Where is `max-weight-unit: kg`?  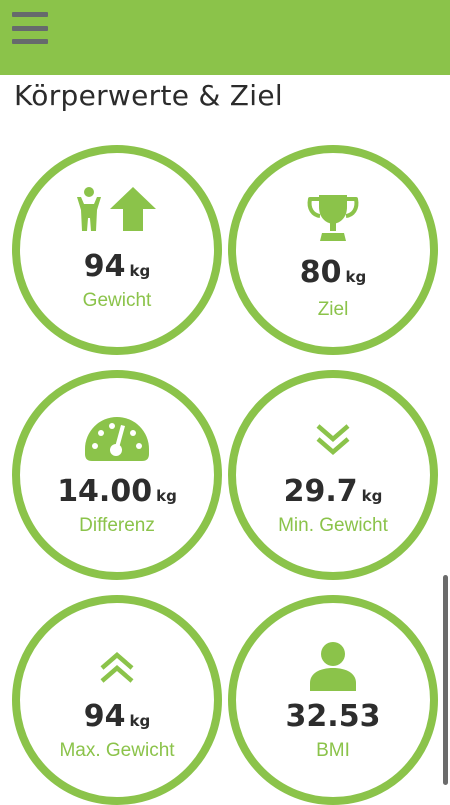 max-weight-unit: kg is located at coordinates (140, 721).